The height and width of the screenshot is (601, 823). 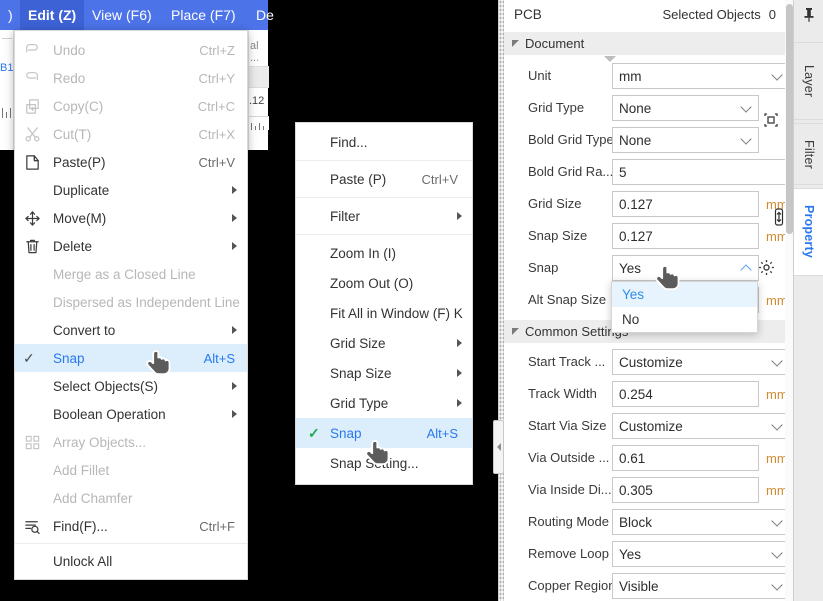 What do you see at coordinates (808, 232) in the screenshot?
I see `rail-tab-property: Property` at bounding box center [808, 232].